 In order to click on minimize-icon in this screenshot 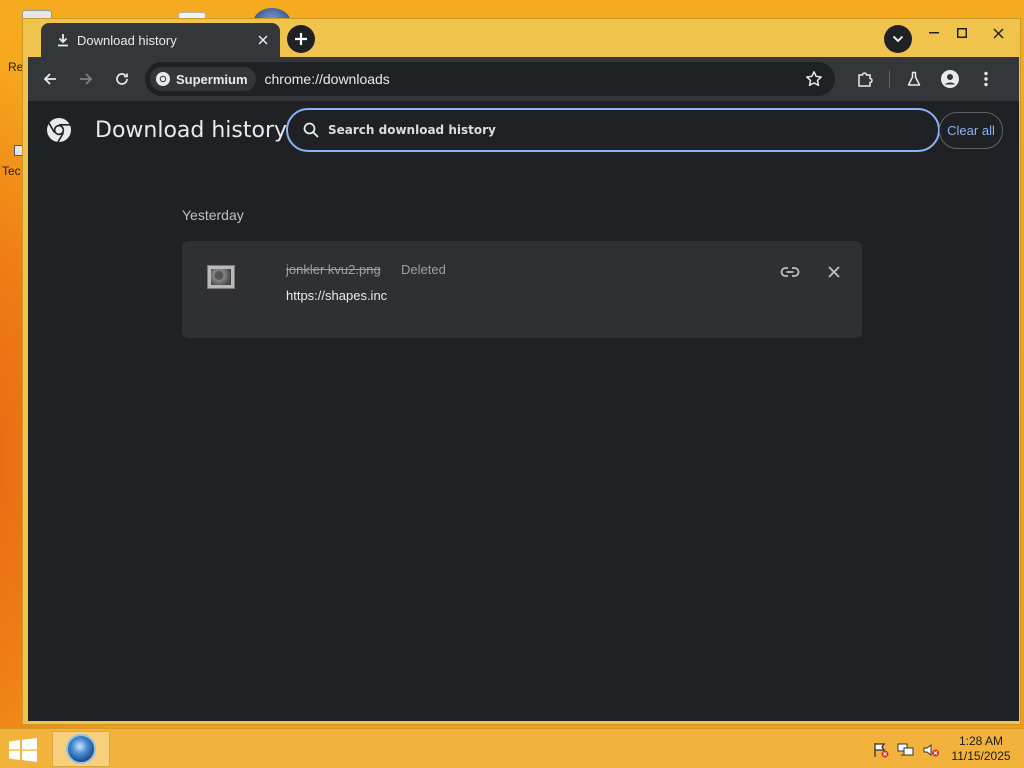, I will do `click(934, 33)`.